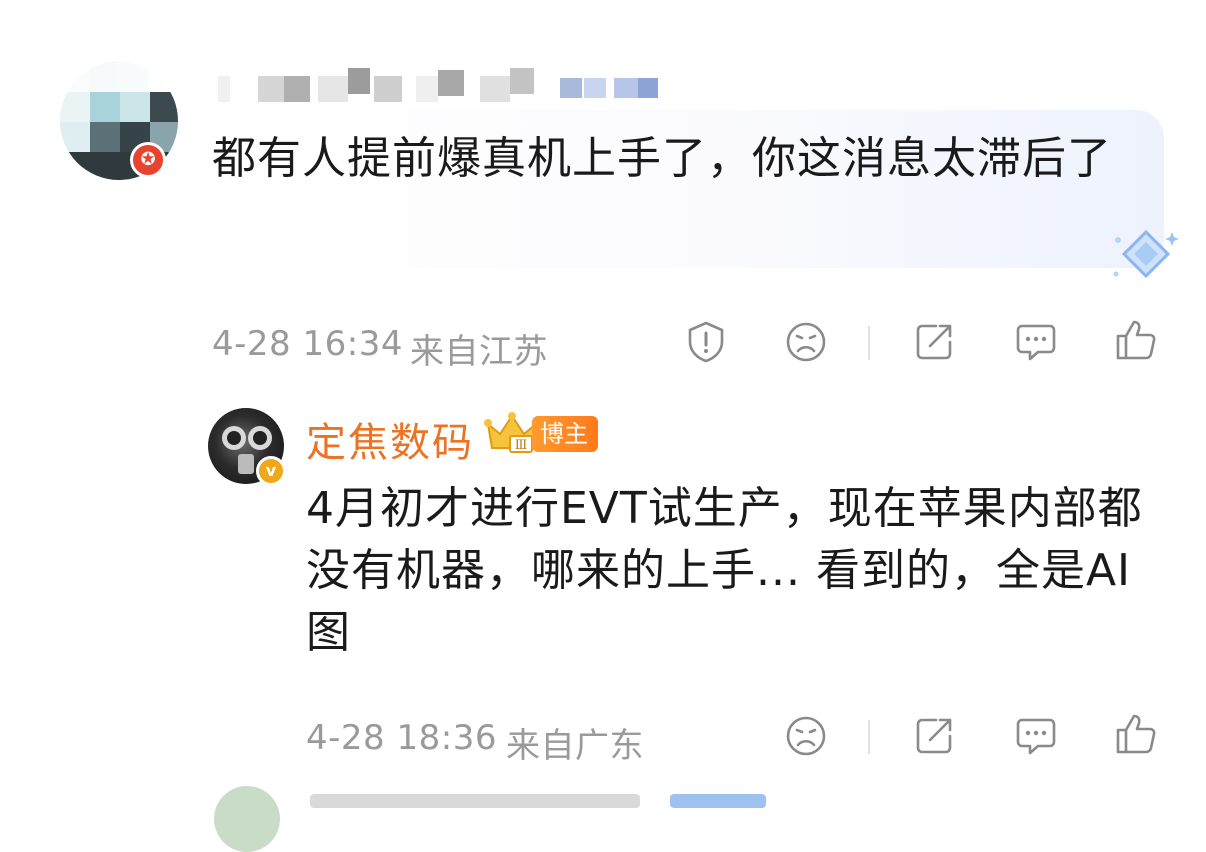 The width and height of the screenshot is (1206, 852). What do you see at coordinates (575, 746) in the screenshot?
I see `reply-location: 来自广东` at bounding box center [575, 746].